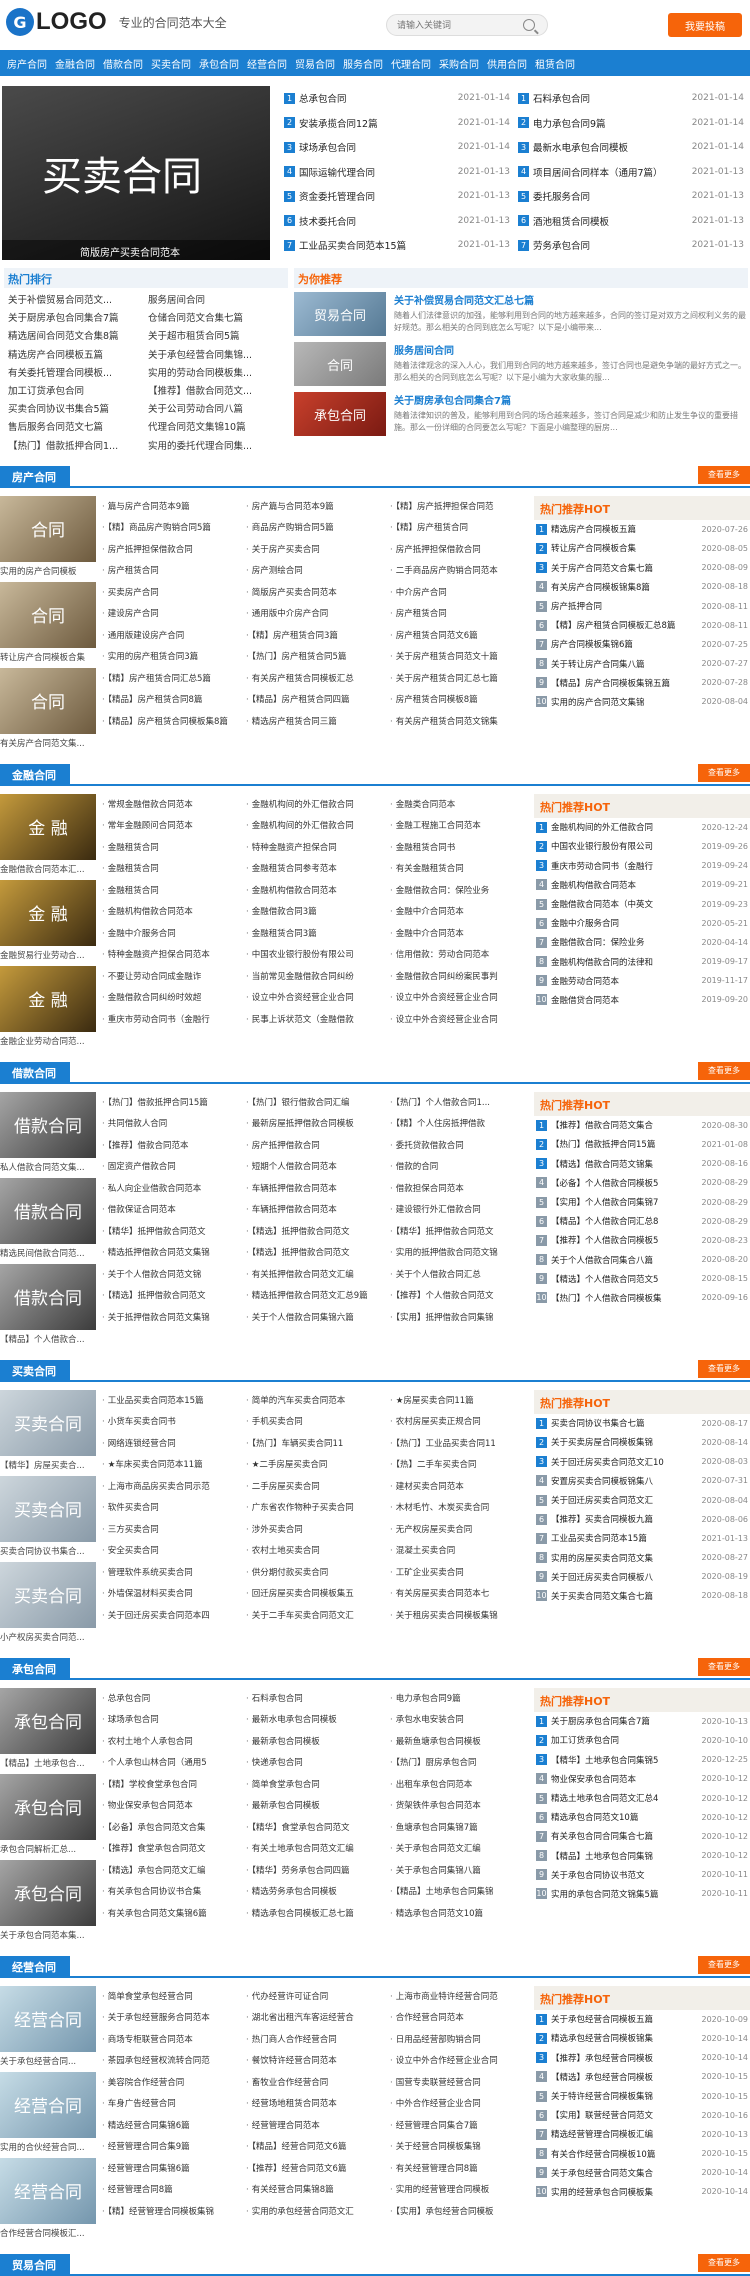  What do you see at coordinates (123, 63) in the screenshot?
I see `nav-item: 借款合同` at bounding box center [123, 63].